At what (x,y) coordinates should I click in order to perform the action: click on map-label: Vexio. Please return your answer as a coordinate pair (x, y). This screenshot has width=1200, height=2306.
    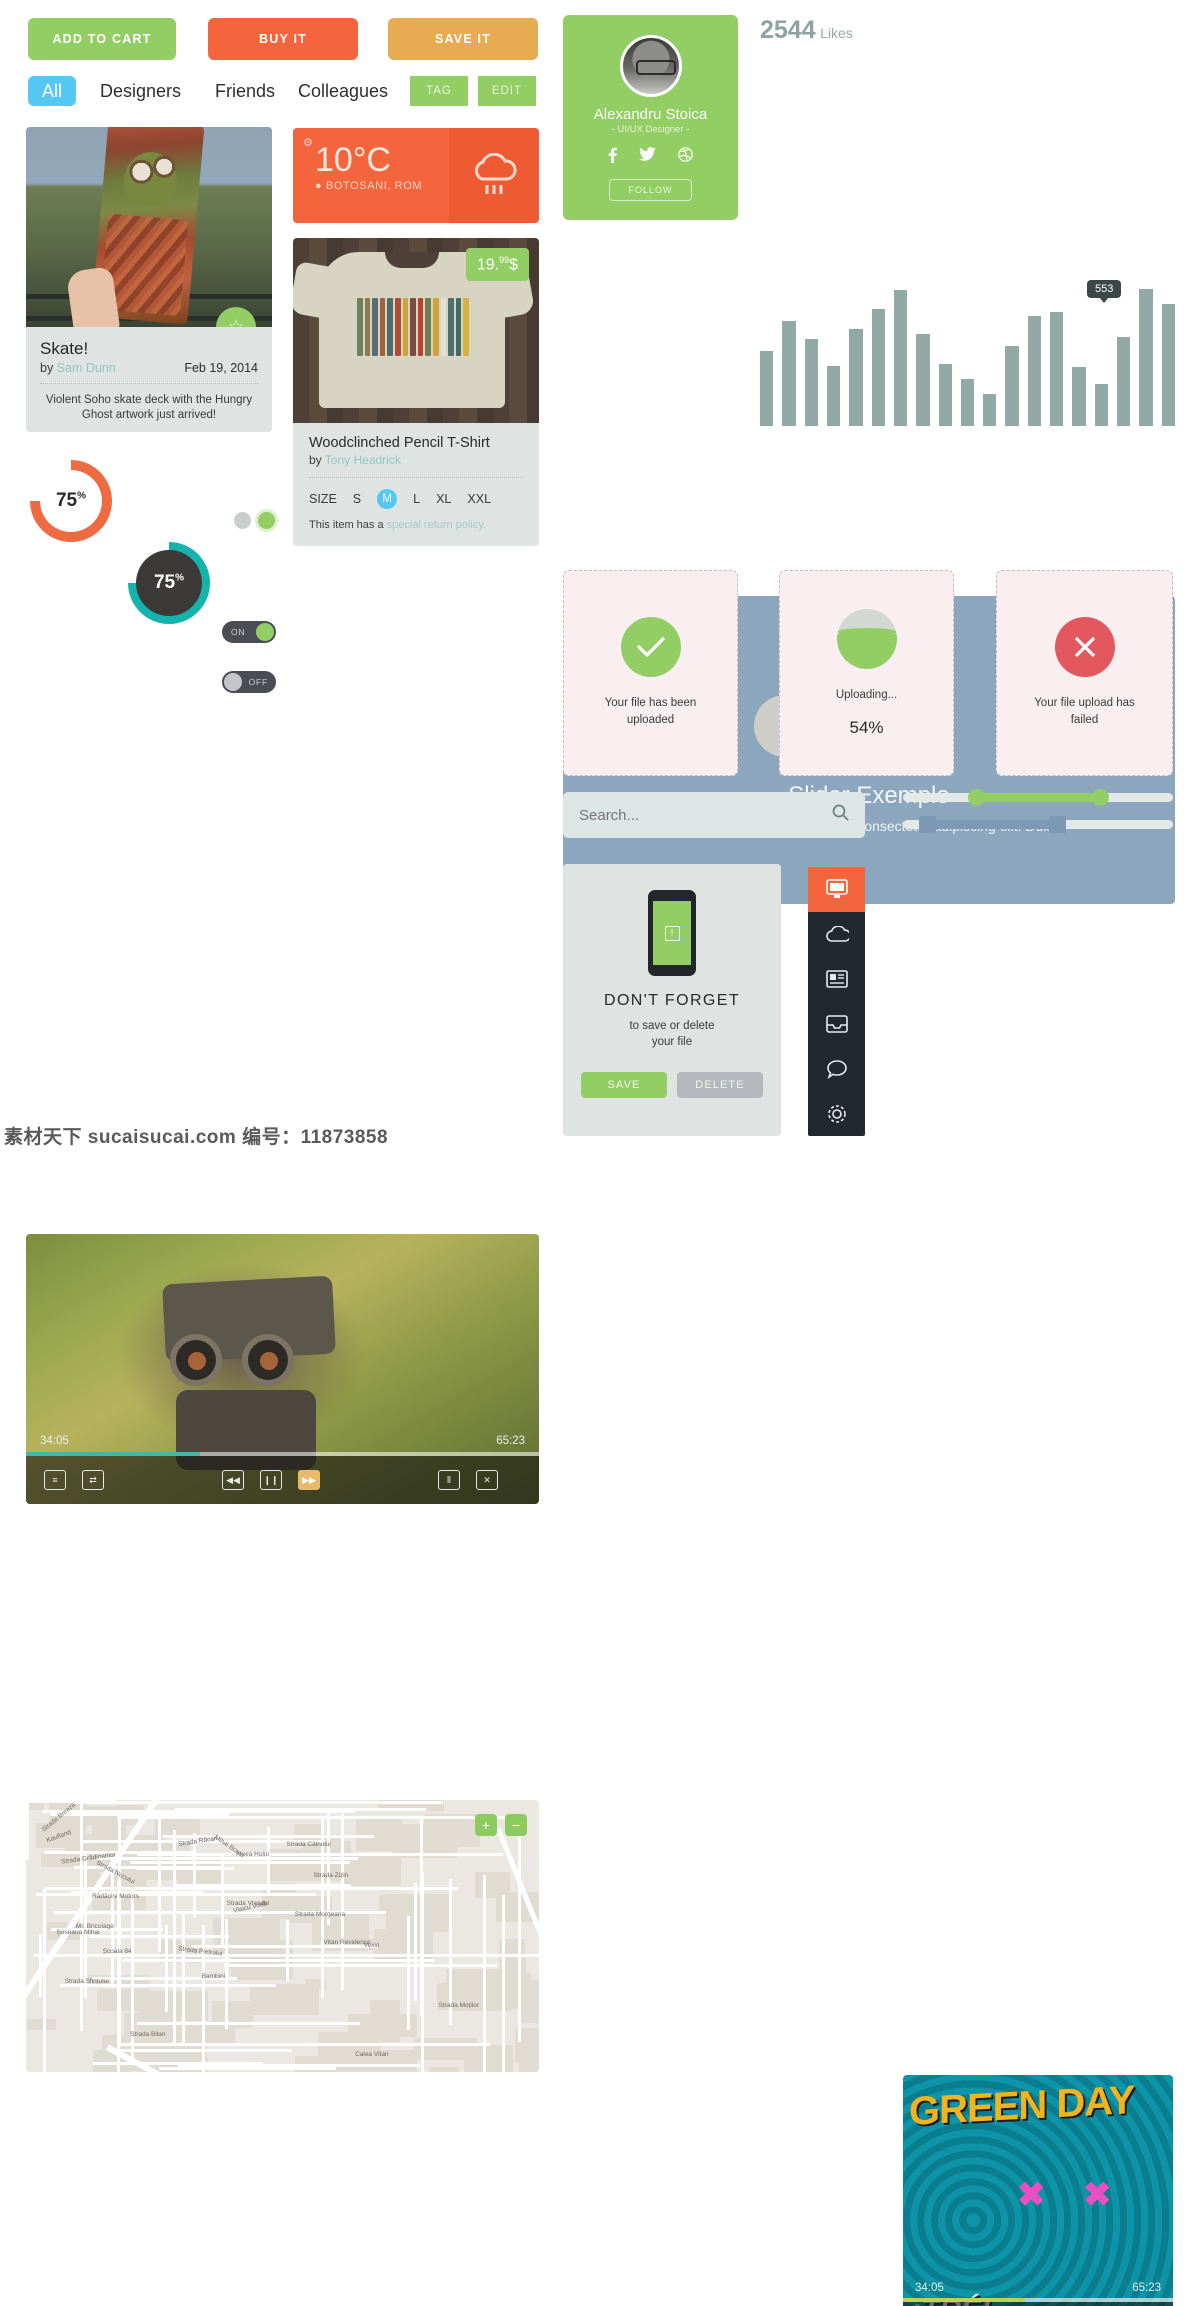
    Looking at the image, I should click on (371, 1946).